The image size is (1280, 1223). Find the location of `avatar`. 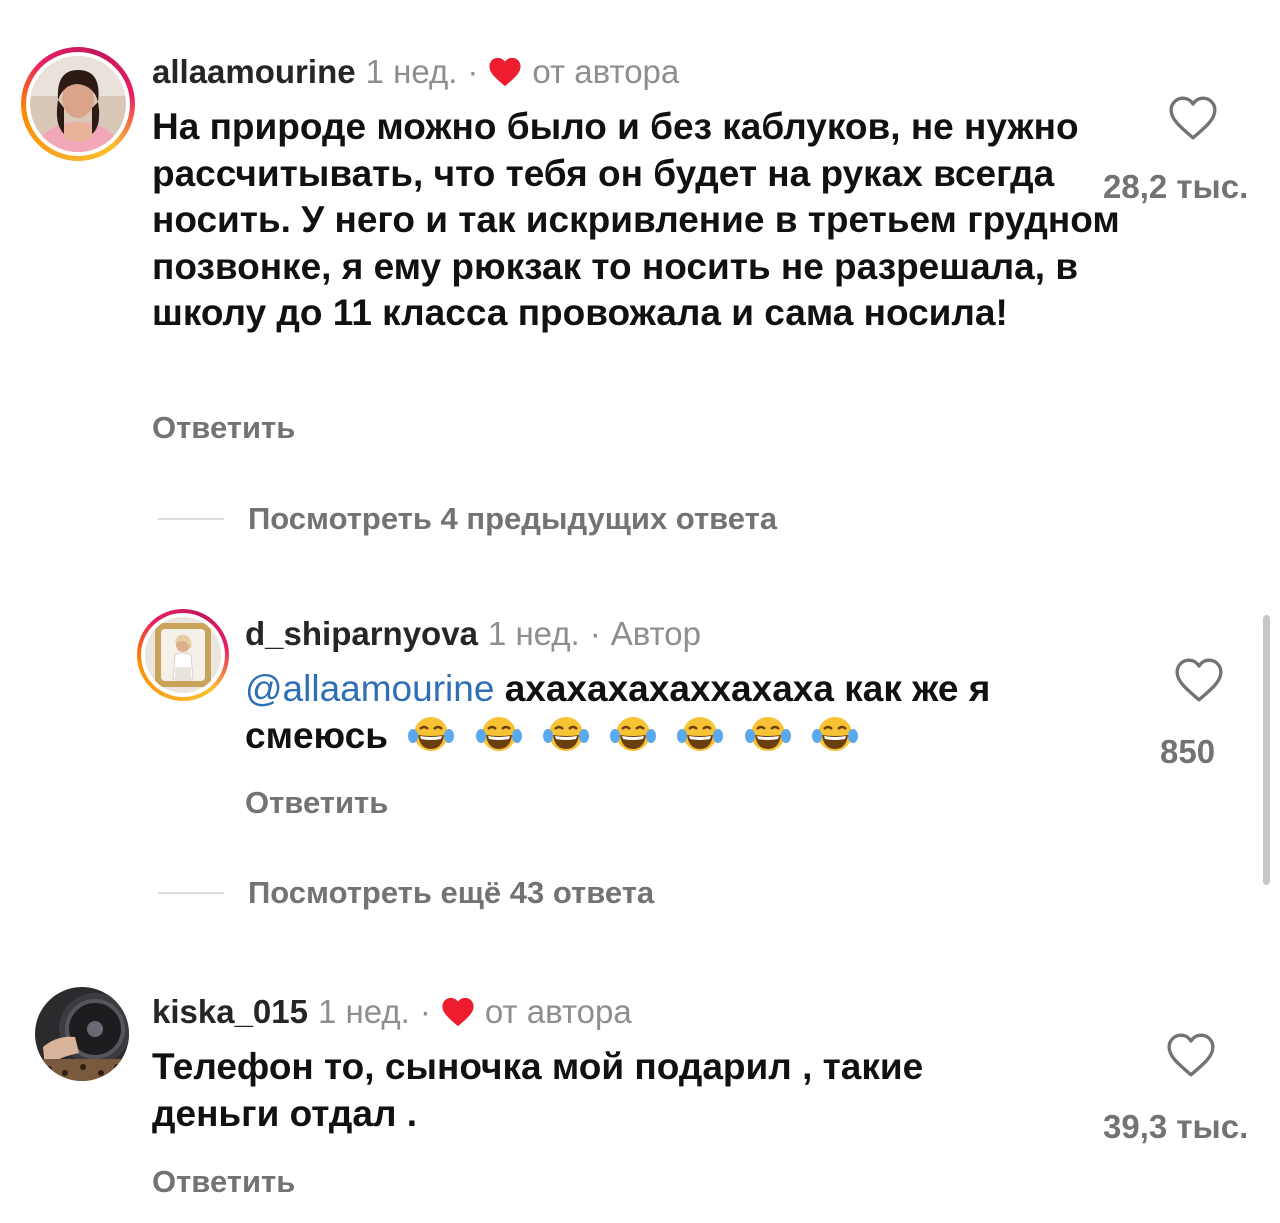

avatar is located at coordinates (82, 1034).